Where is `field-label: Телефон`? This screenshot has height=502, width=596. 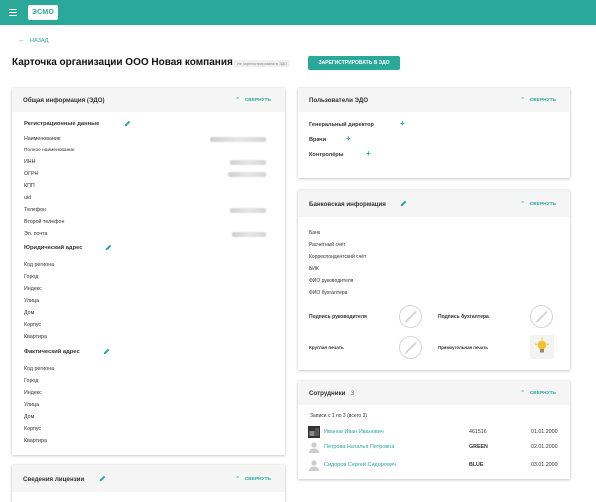 field-label: Телефон is located at coordinates (35, 210).